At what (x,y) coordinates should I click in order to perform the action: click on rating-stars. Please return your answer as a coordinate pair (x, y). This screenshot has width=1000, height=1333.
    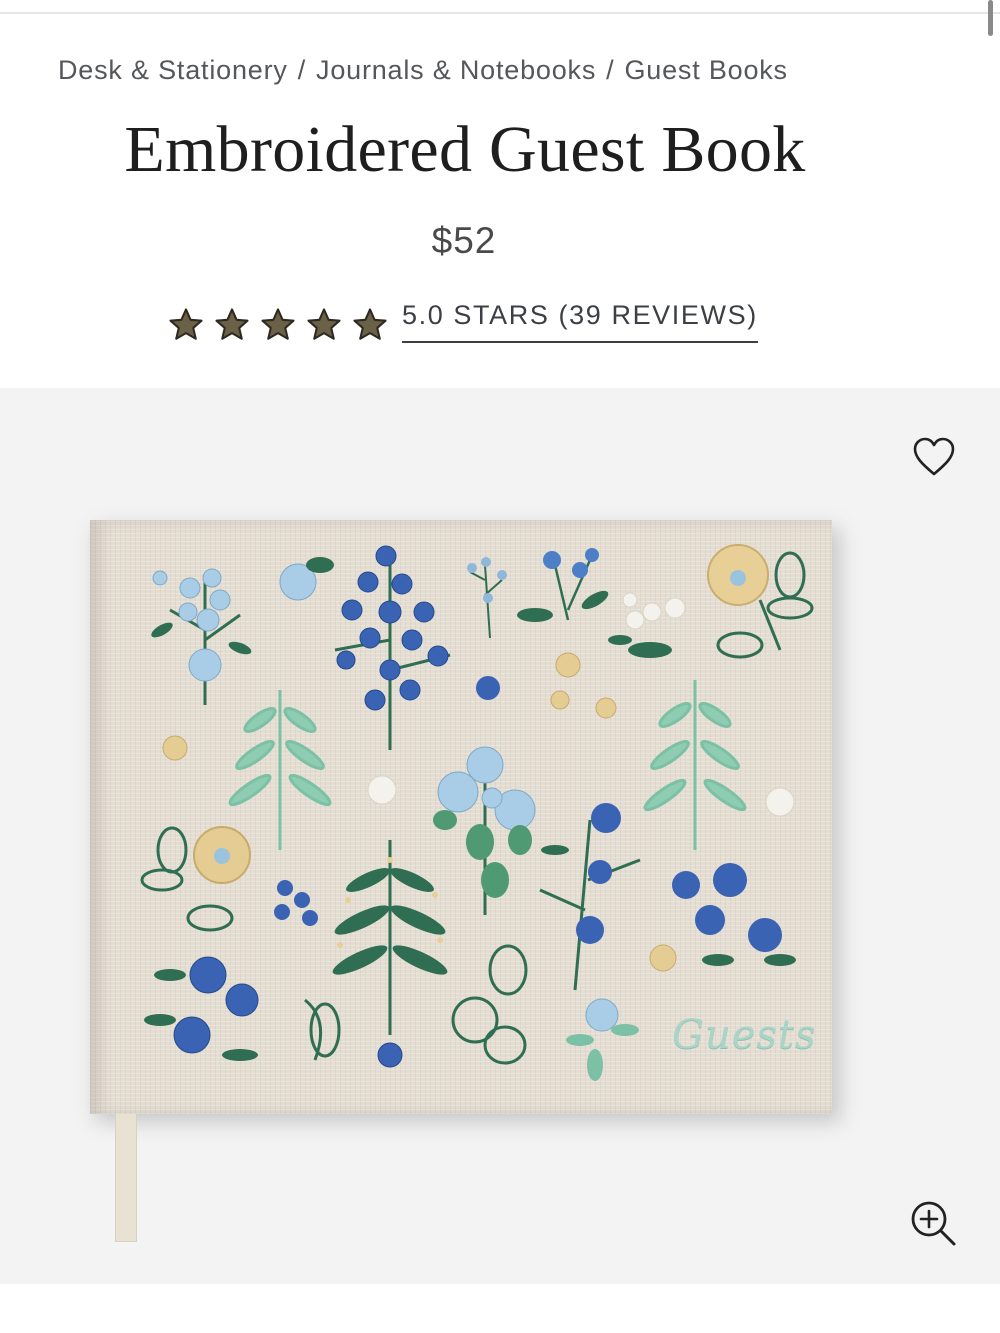
    Looking at the image, I should click on (278, 325).